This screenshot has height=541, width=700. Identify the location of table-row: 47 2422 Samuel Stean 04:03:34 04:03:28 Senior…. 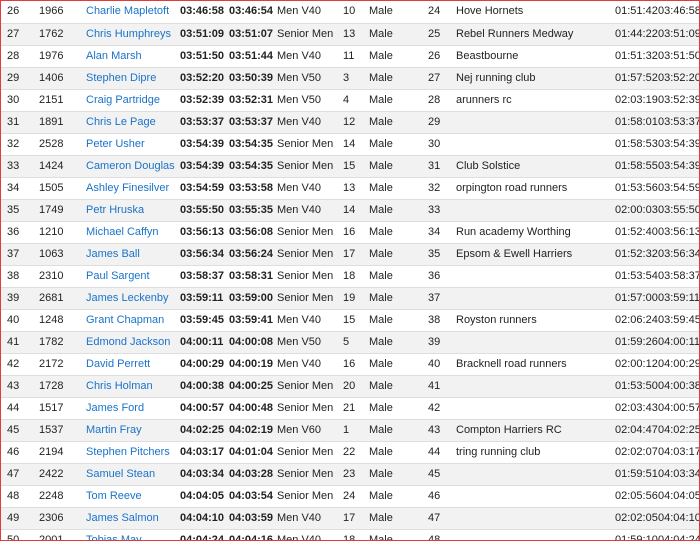
(350, 474).